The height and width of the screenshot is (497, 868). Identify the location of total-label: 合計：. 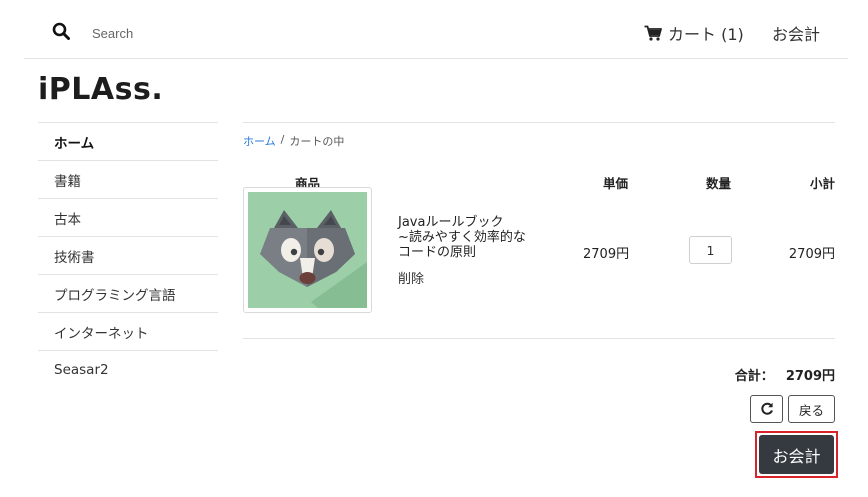
(754, 376).